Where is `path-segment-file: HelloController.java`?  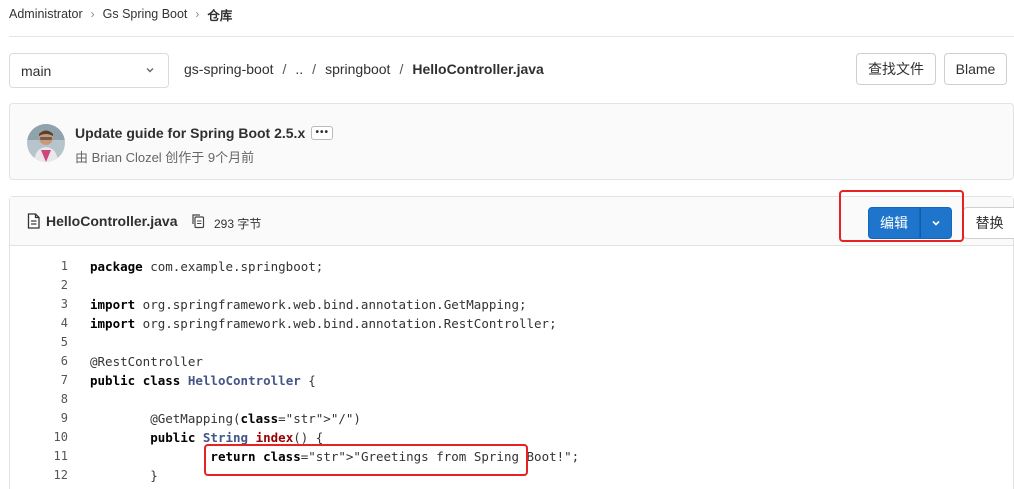 path-segment-file: HelloController.java is located at coordinates (478, 69).